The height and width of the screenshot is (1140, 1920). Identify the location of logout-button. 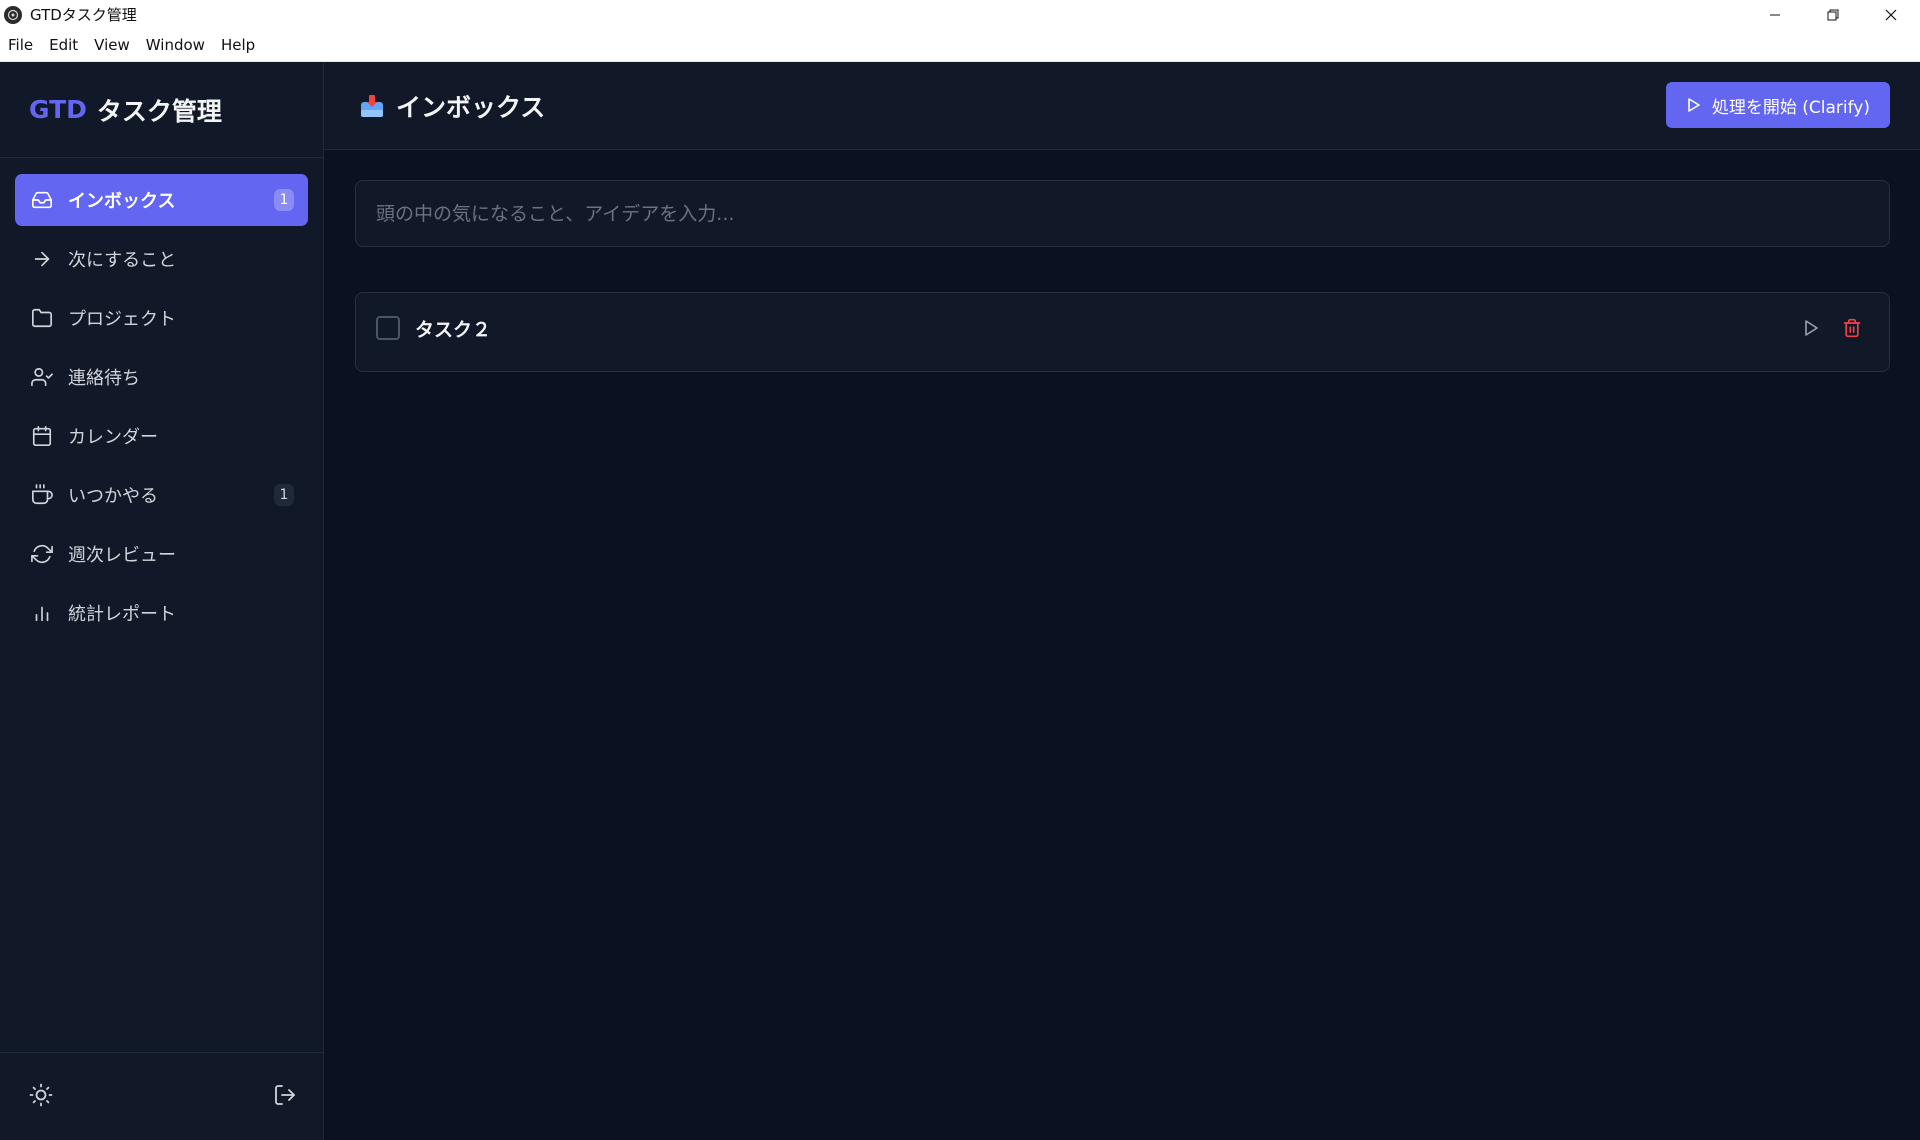
(285, 1097).